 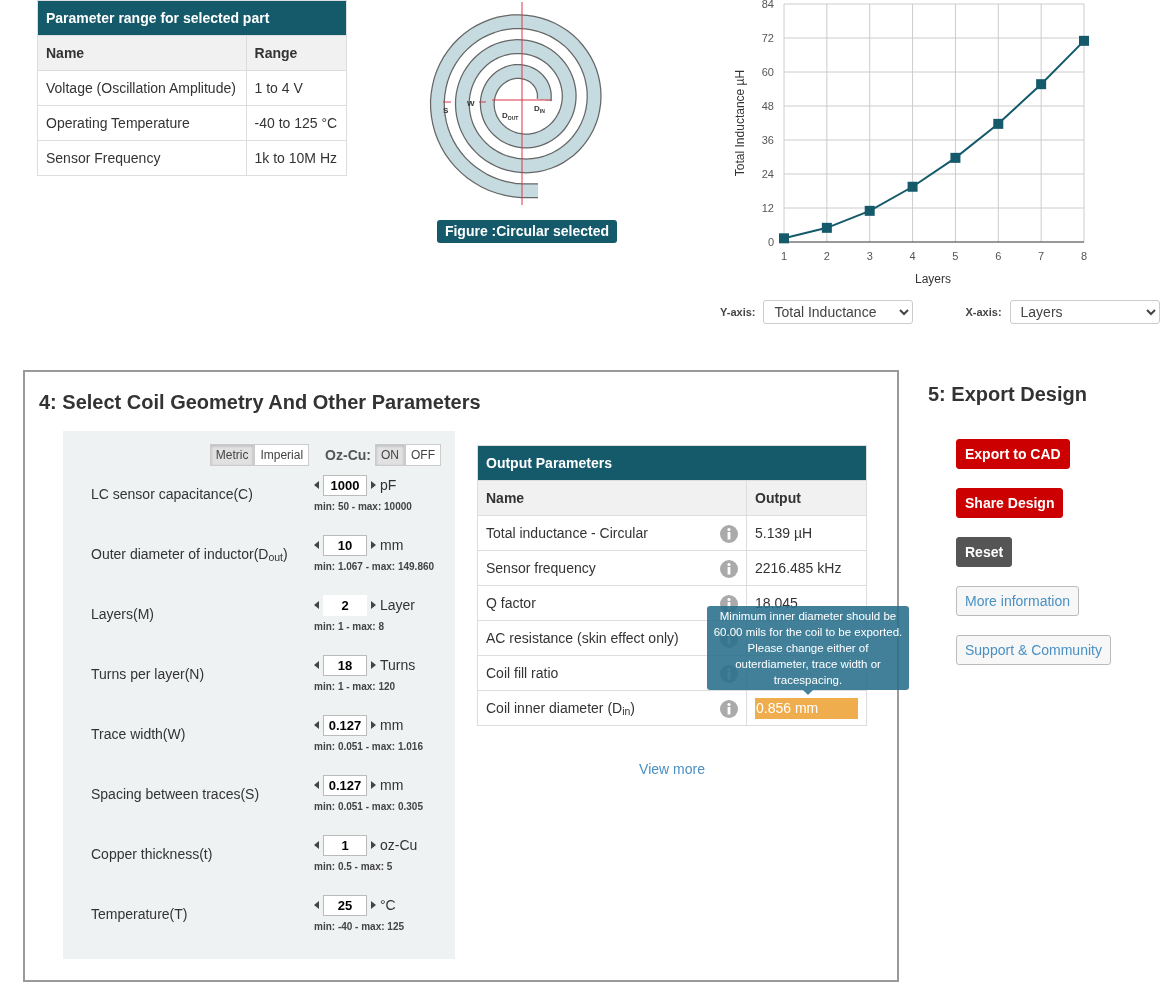 What do you see at coordinates (423, 455) in the screenshot?
I see `toggle-option: OFF` at bounding box center [423, 455].